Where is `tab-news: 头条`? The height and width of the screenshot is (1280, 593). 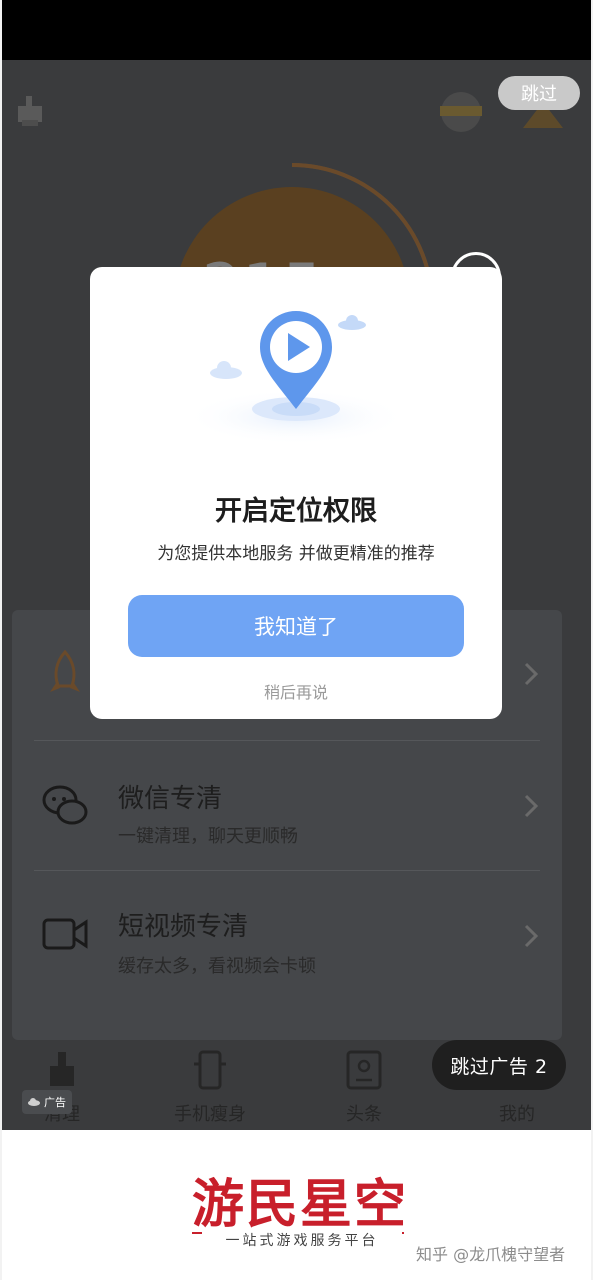
tab-news: 头条 is located at coordinates (364, 1090).